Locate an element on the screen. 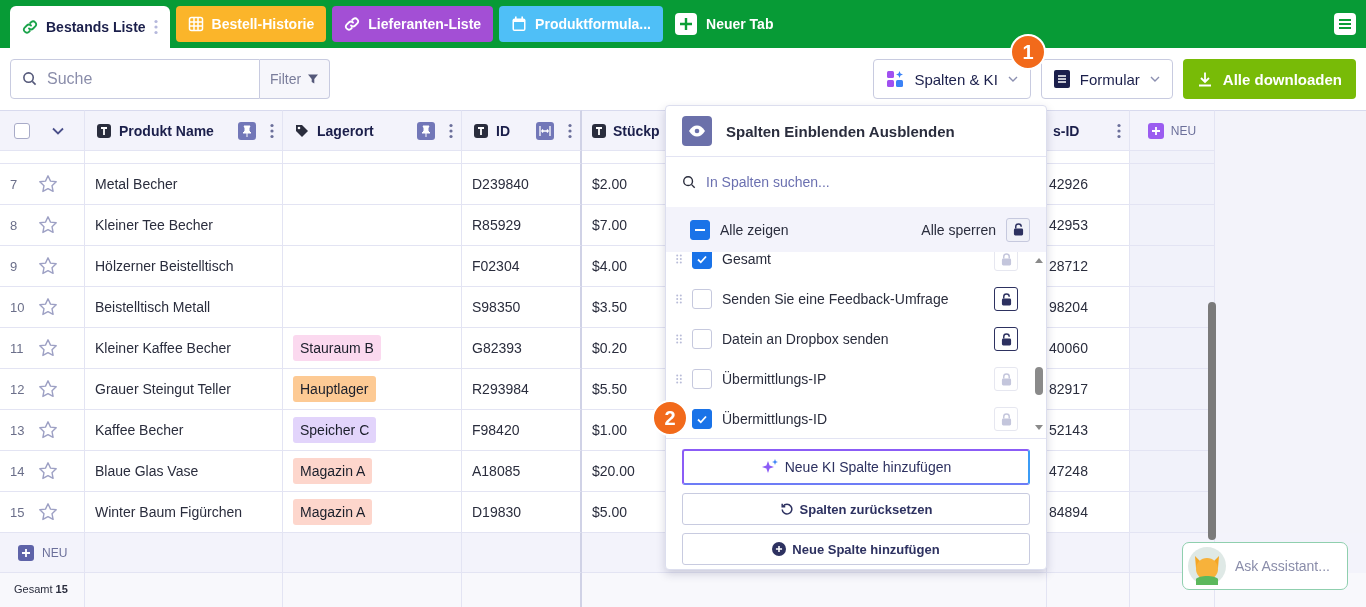 The height and width of the screenshot is (607, 1366). new-tab-button: Neuer Tab is located at coordinates (724, 24).